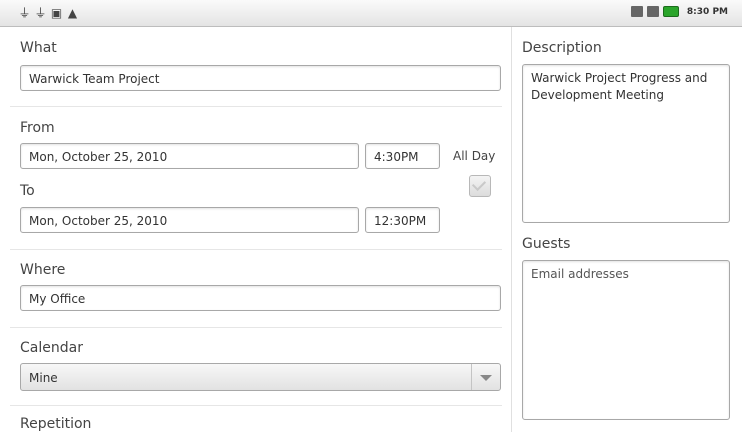 Image resolution: width=742 pixels, height=432 pixels. I want to click on description-label: Description, so click(562, 48).